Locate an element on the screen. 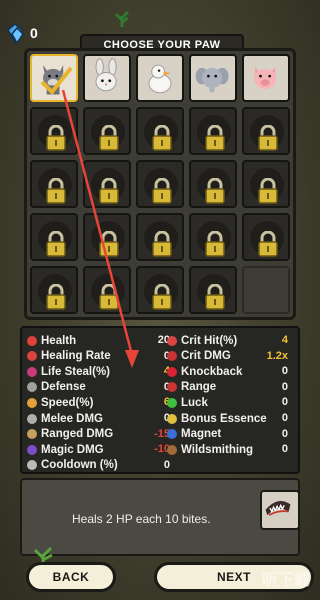  stat-row: Cooldown (%) is located at coordinates (72, 465).